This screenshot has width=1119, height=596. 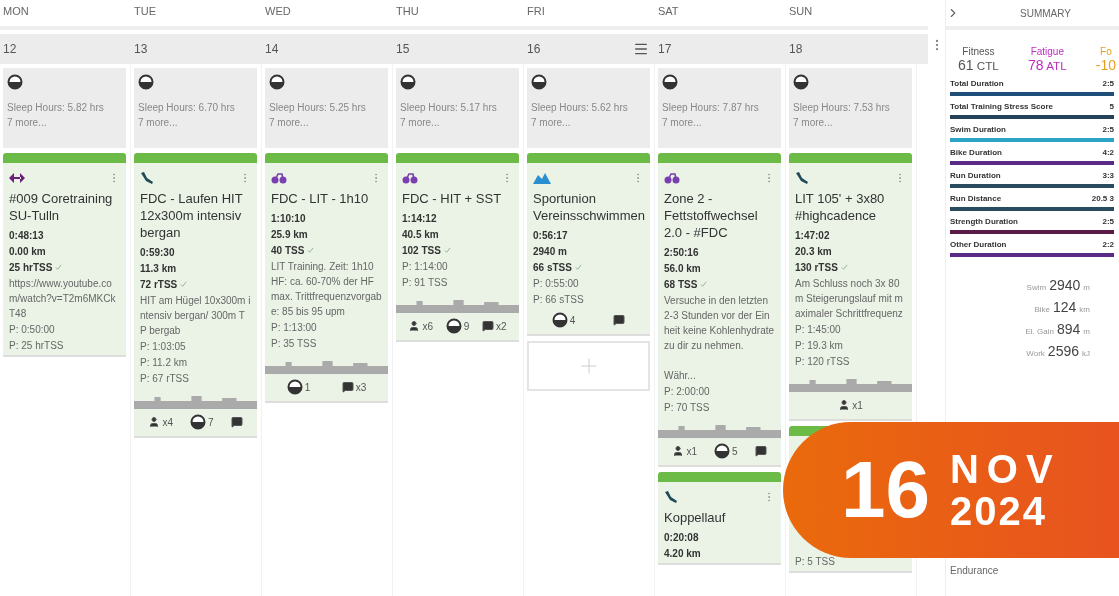 What do you see at coordinates (159, 269) in the screenshot?
I see `workout-stat: 11.3 km` at bounding box center [159, 269].